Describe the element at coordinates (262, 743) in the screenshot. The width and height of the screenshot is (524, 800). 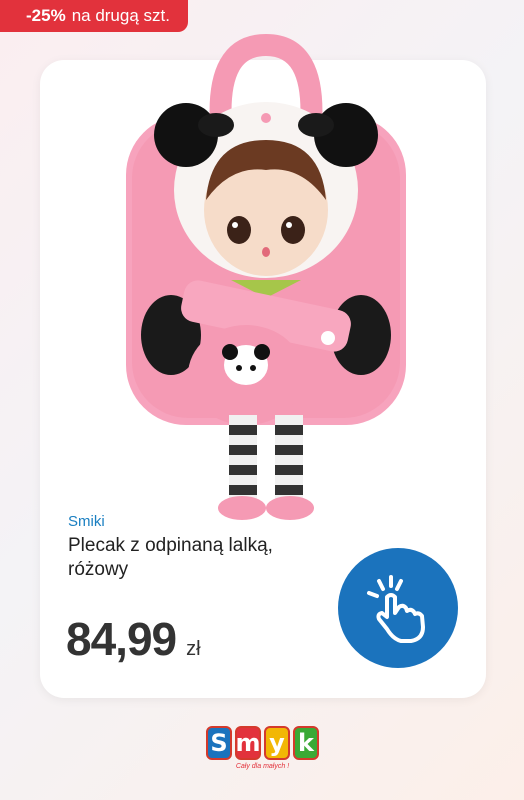
I see `logo-letters: S m y k` at that location.